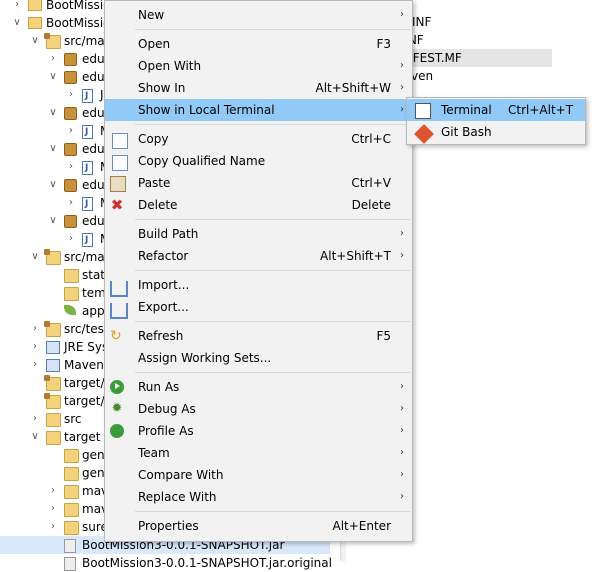  What do you see at coordinates (202, 161) in the screenshot?
I see `menu-item-label: Copy Qualified Name` at bounding box center [202, 161].